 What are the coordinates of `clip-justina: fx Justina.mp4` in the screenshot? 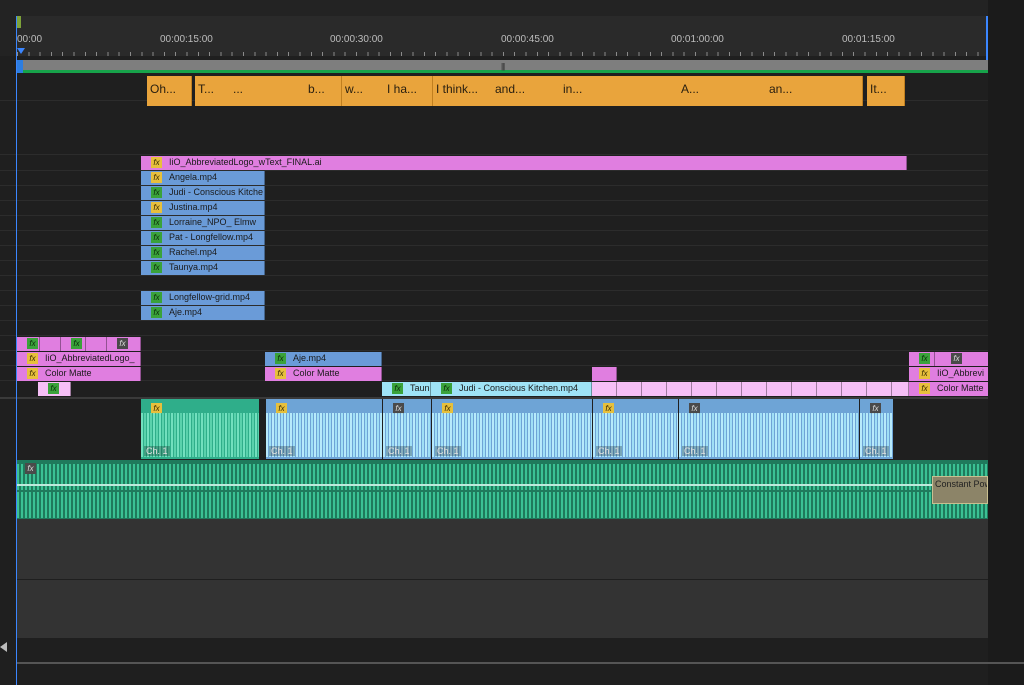 It's located at (203, 208).